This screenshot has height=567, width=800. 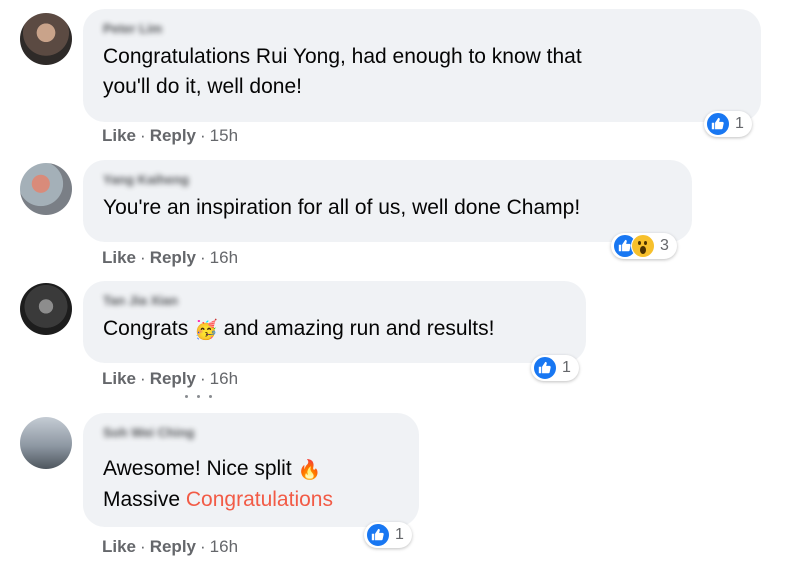 I want to click on comment-text-line: Awesome! Nice split 🔥, so click(x=252, y=469).